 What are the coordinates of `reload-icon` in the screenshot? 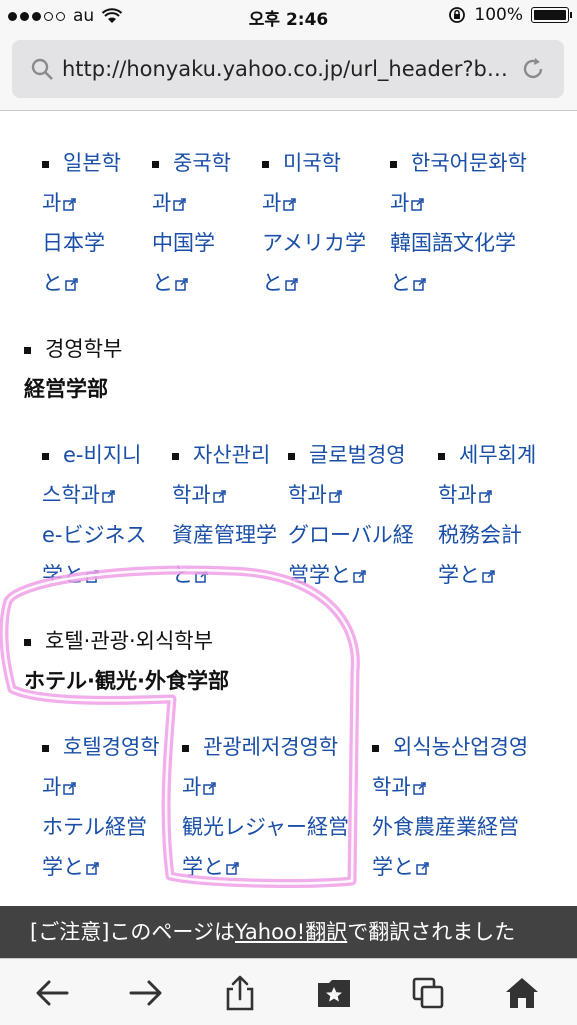 It's located at (533, 69).